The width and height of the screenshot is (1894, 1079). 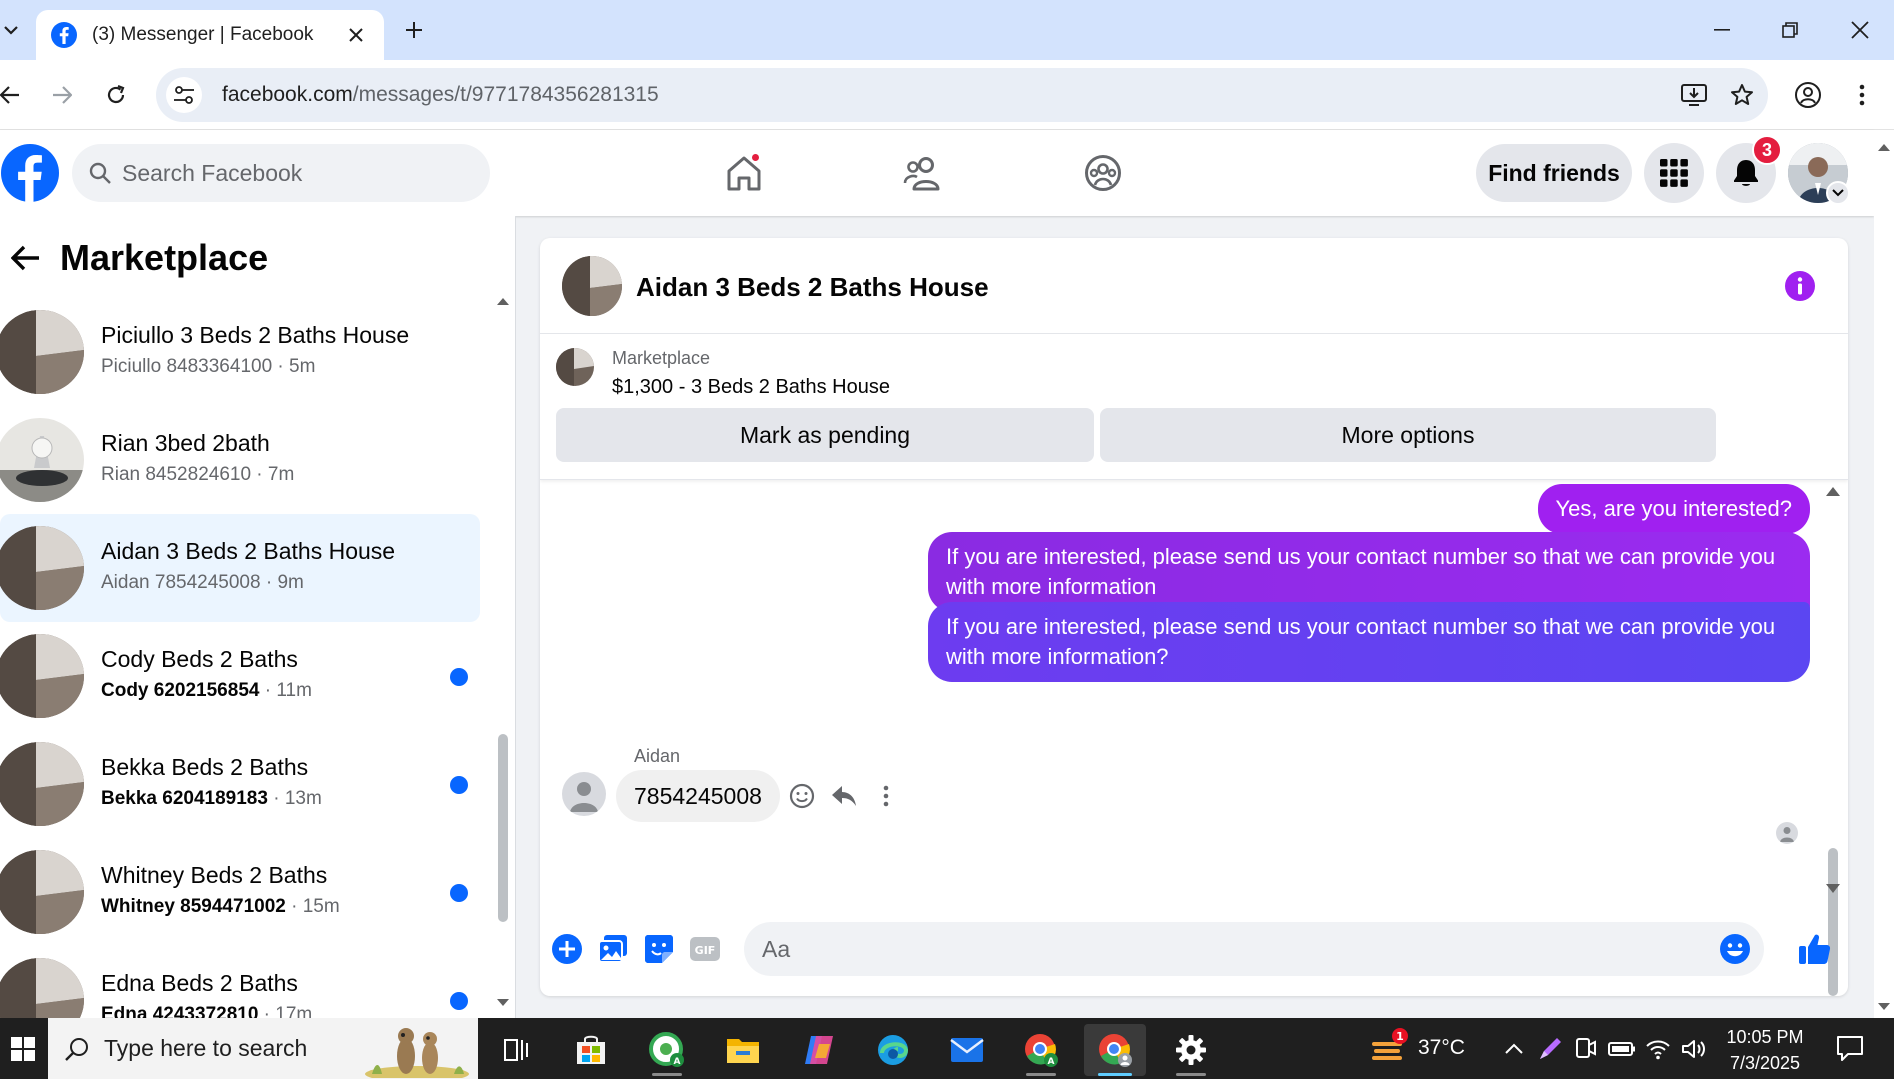 What do you see at coordinates (1722, 30) in the screenshot?
I see `window-minimize-button` at bounding box center [1722, 30].